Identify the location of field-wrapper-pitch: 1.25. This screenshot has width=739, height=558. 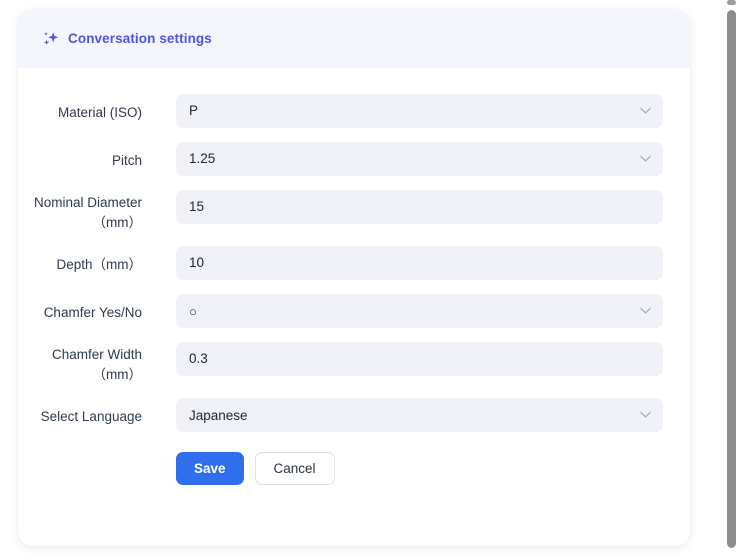
(419, 159).